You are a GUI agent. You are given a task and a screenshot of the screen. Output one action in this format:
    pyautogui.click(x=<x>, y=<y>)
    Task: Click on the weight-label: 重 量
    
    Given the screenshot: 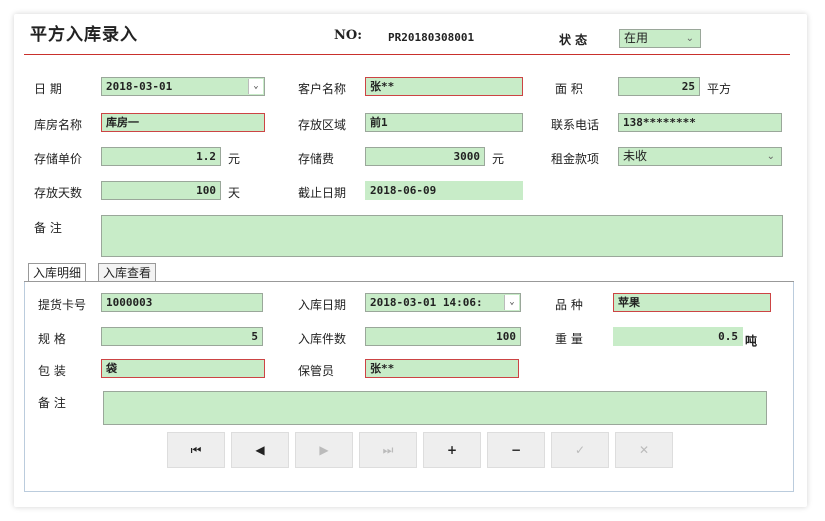 What is the action you would take?
    pyautogui.click(x=569, y=339)
    